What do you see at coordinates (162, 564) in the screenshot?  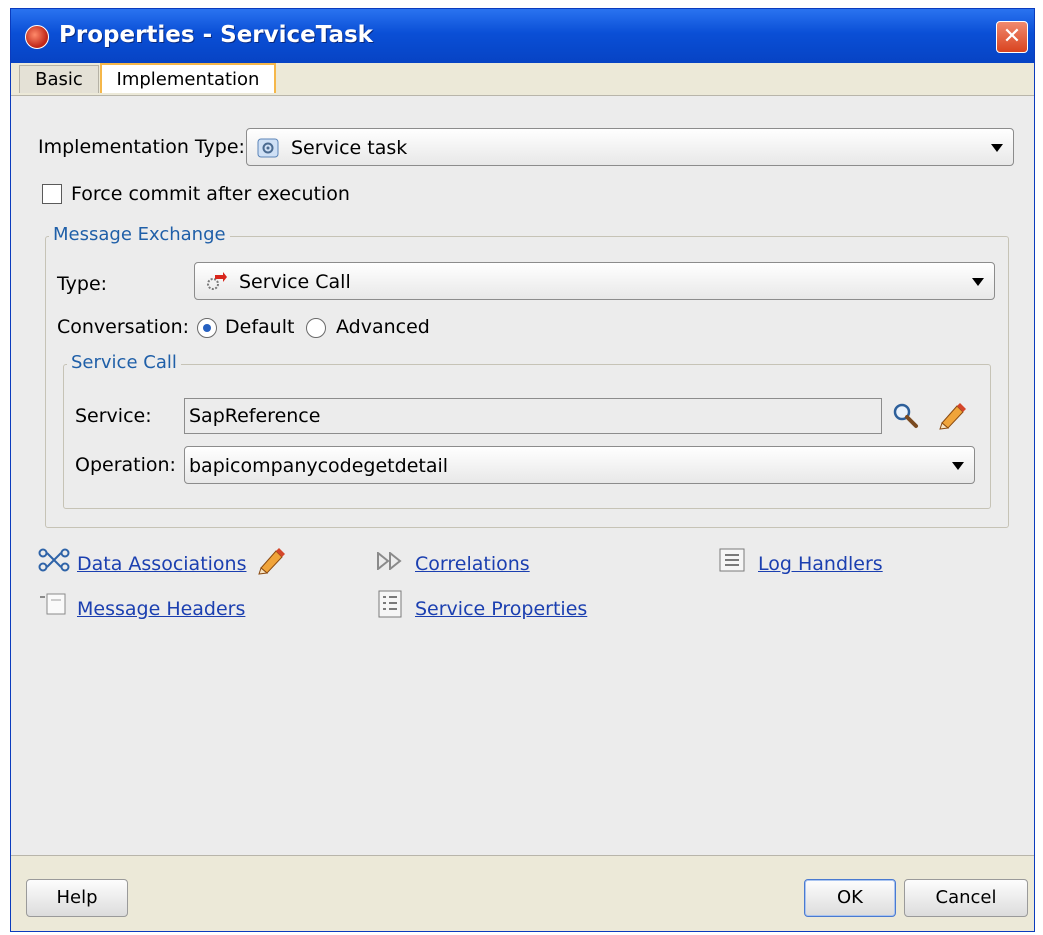 I see `data-associations-link: Data Associations` at bounding box center [162, 564].